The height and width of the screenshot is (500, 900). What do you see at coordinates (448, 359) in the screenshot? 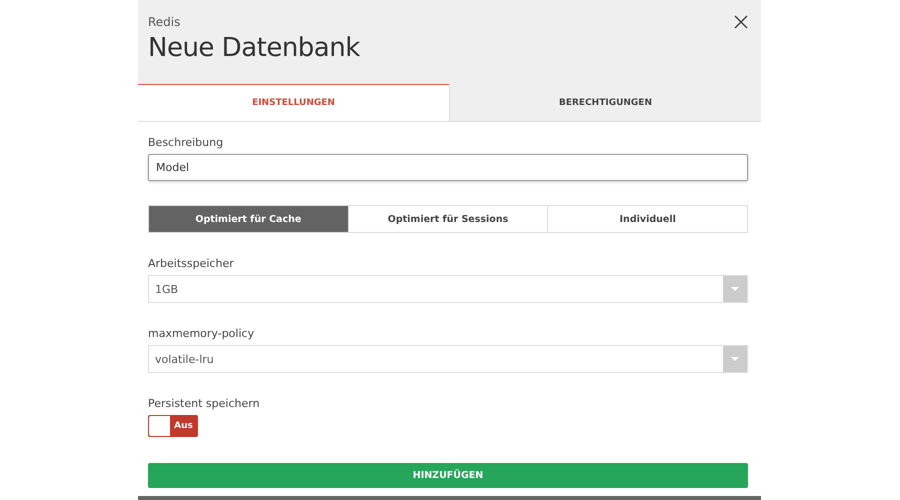
I see `select-field: volatile-lru` at bounding box center [448, 359].